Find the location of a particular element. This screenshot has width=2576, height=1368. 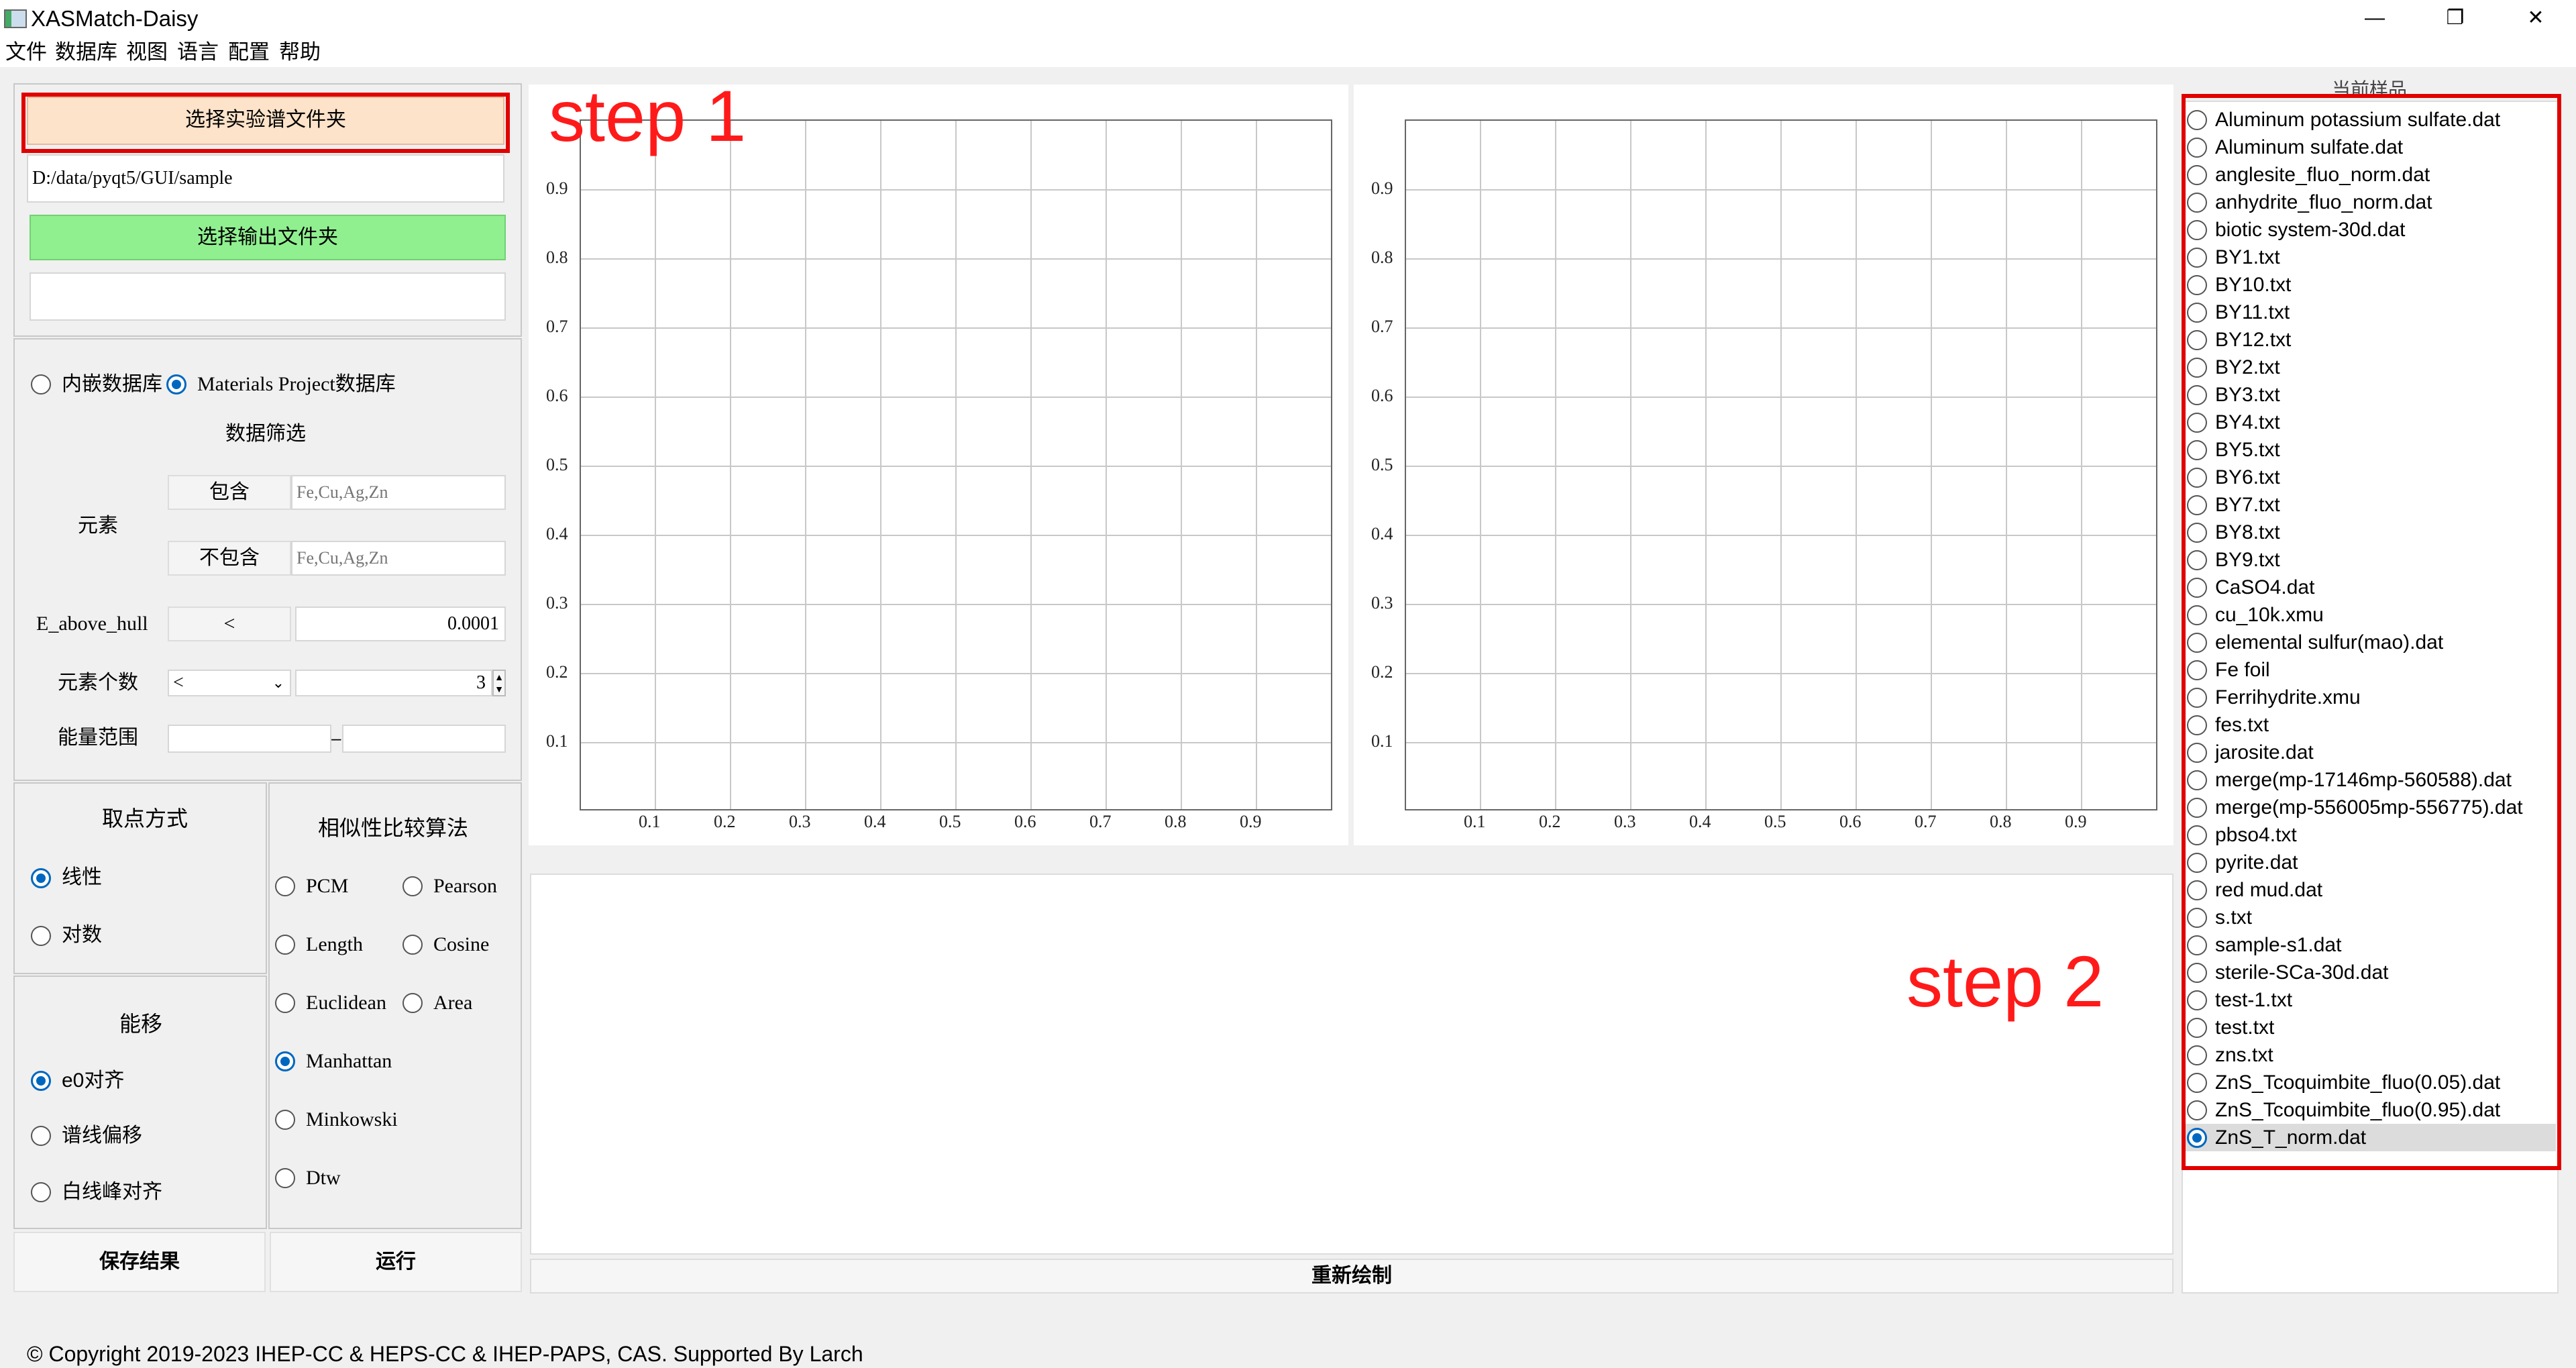

exclude-elements-input is located at coordinates (398, 558).